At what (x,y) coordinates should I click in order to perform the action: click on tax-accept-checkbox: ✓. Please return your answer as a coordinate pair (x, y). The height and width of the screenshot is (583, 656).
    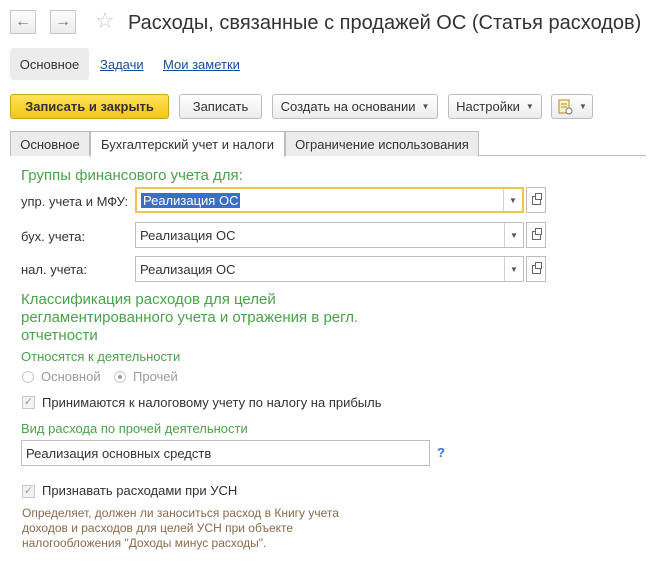
    Looking at the image, I should click on (28, 402).